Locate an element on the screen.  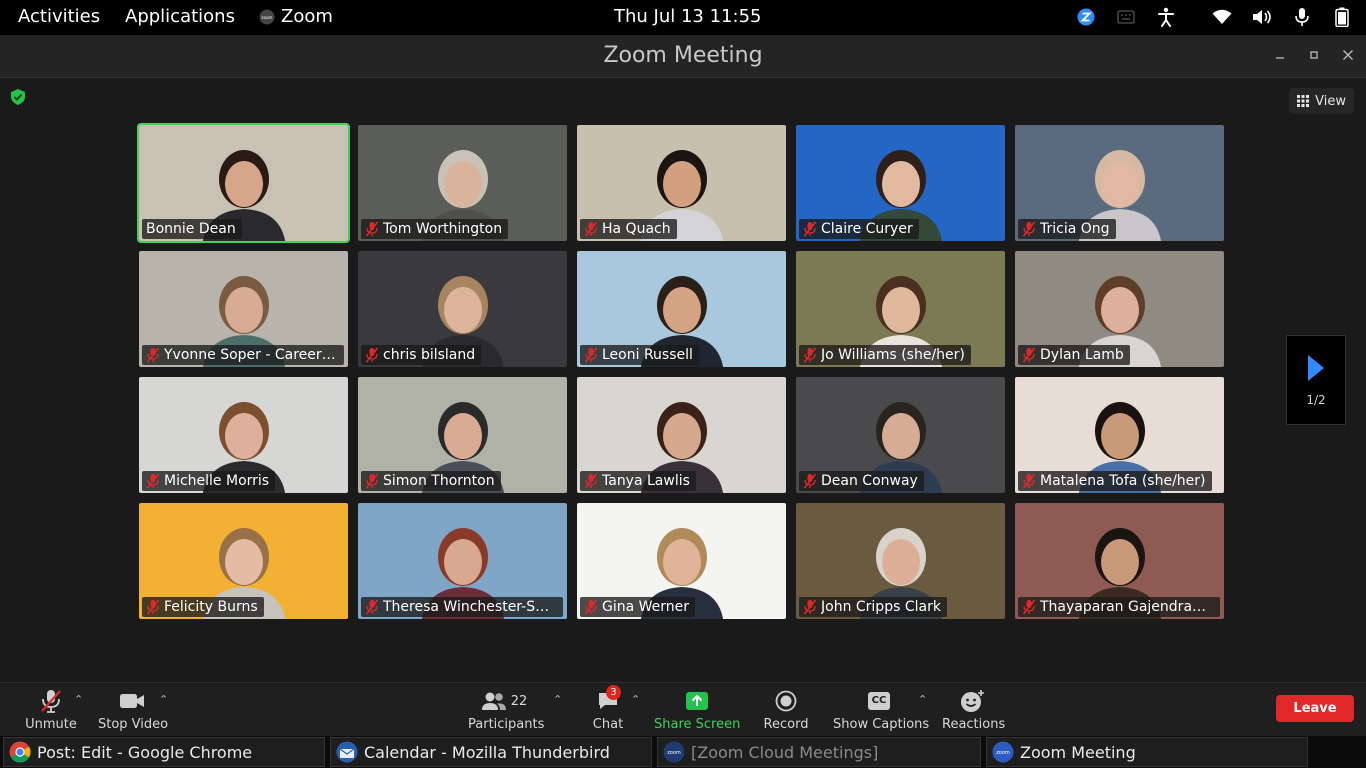
participant-name: Gina Werner is located at coordinates (646, 607).